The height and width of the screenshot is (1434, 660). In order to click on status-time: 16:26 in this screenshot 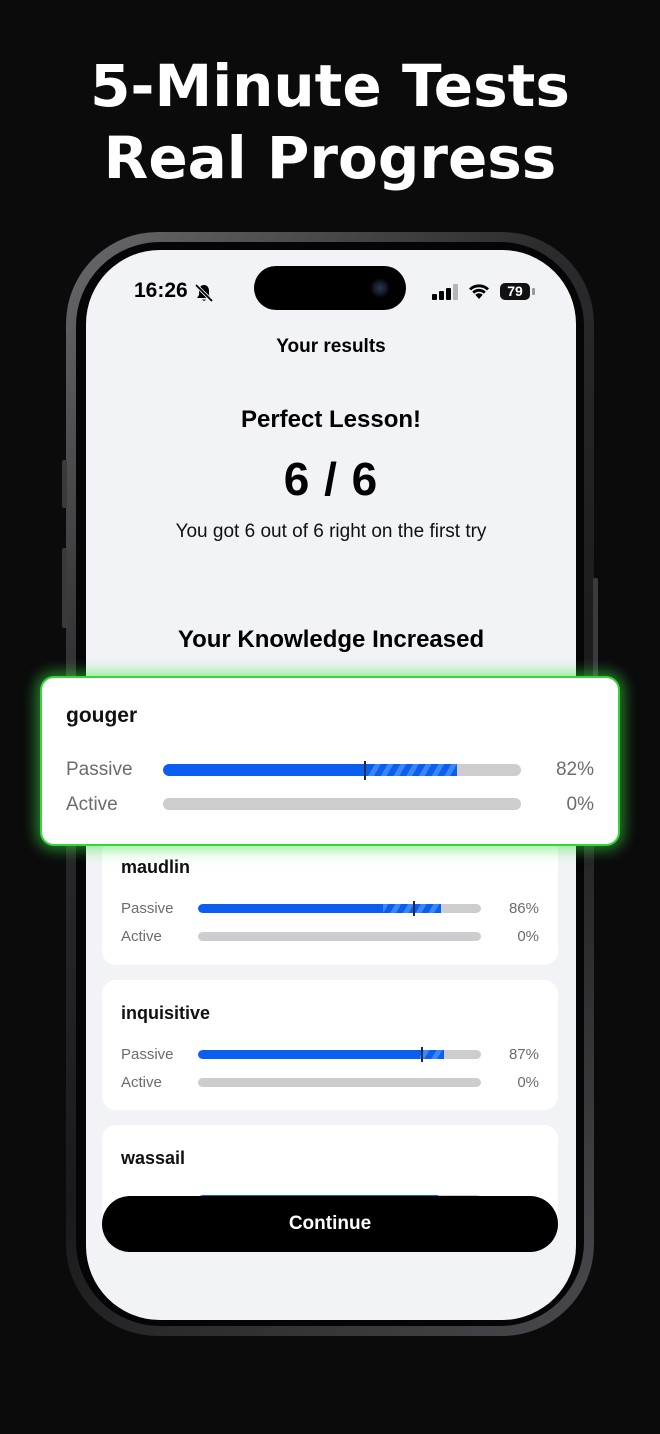, I will do `click(161, 290)`.